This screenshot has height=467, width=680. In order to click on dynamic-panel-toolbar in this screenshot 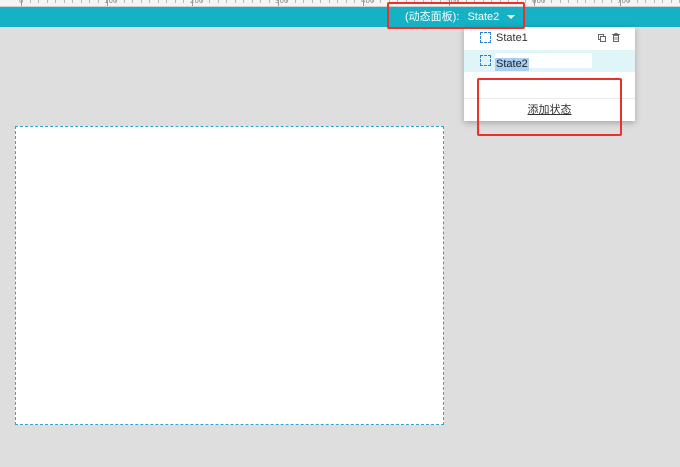, I will do `click(340, 17)`.